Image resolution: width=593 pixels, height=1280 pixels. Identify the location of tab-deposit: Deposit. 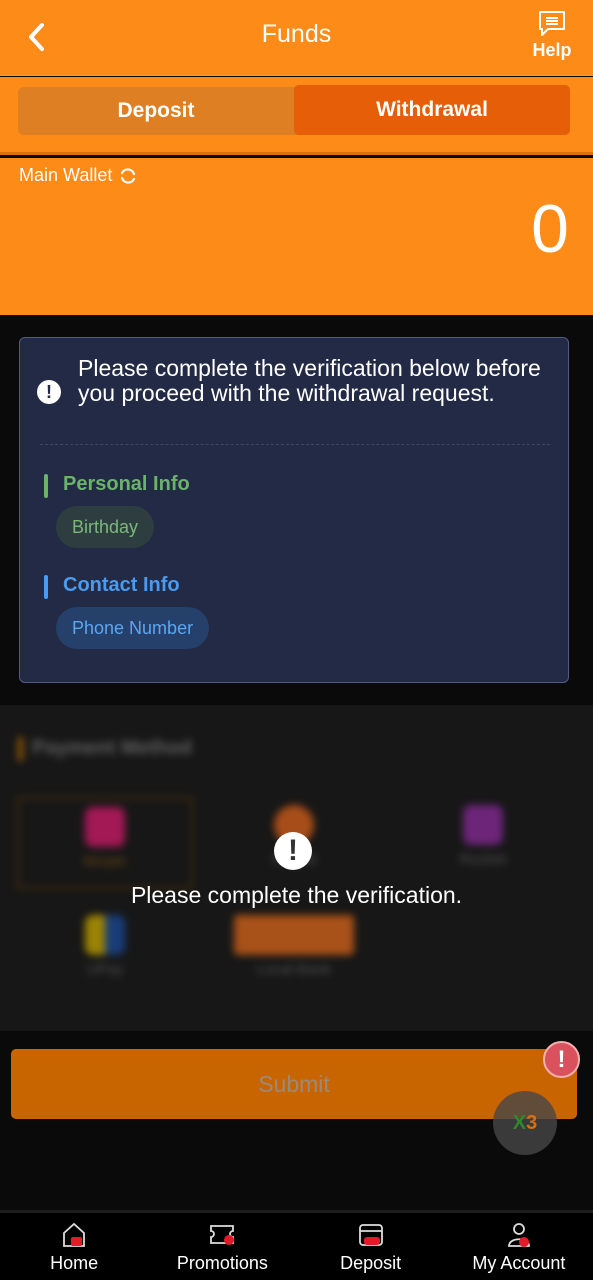
(156, 111).